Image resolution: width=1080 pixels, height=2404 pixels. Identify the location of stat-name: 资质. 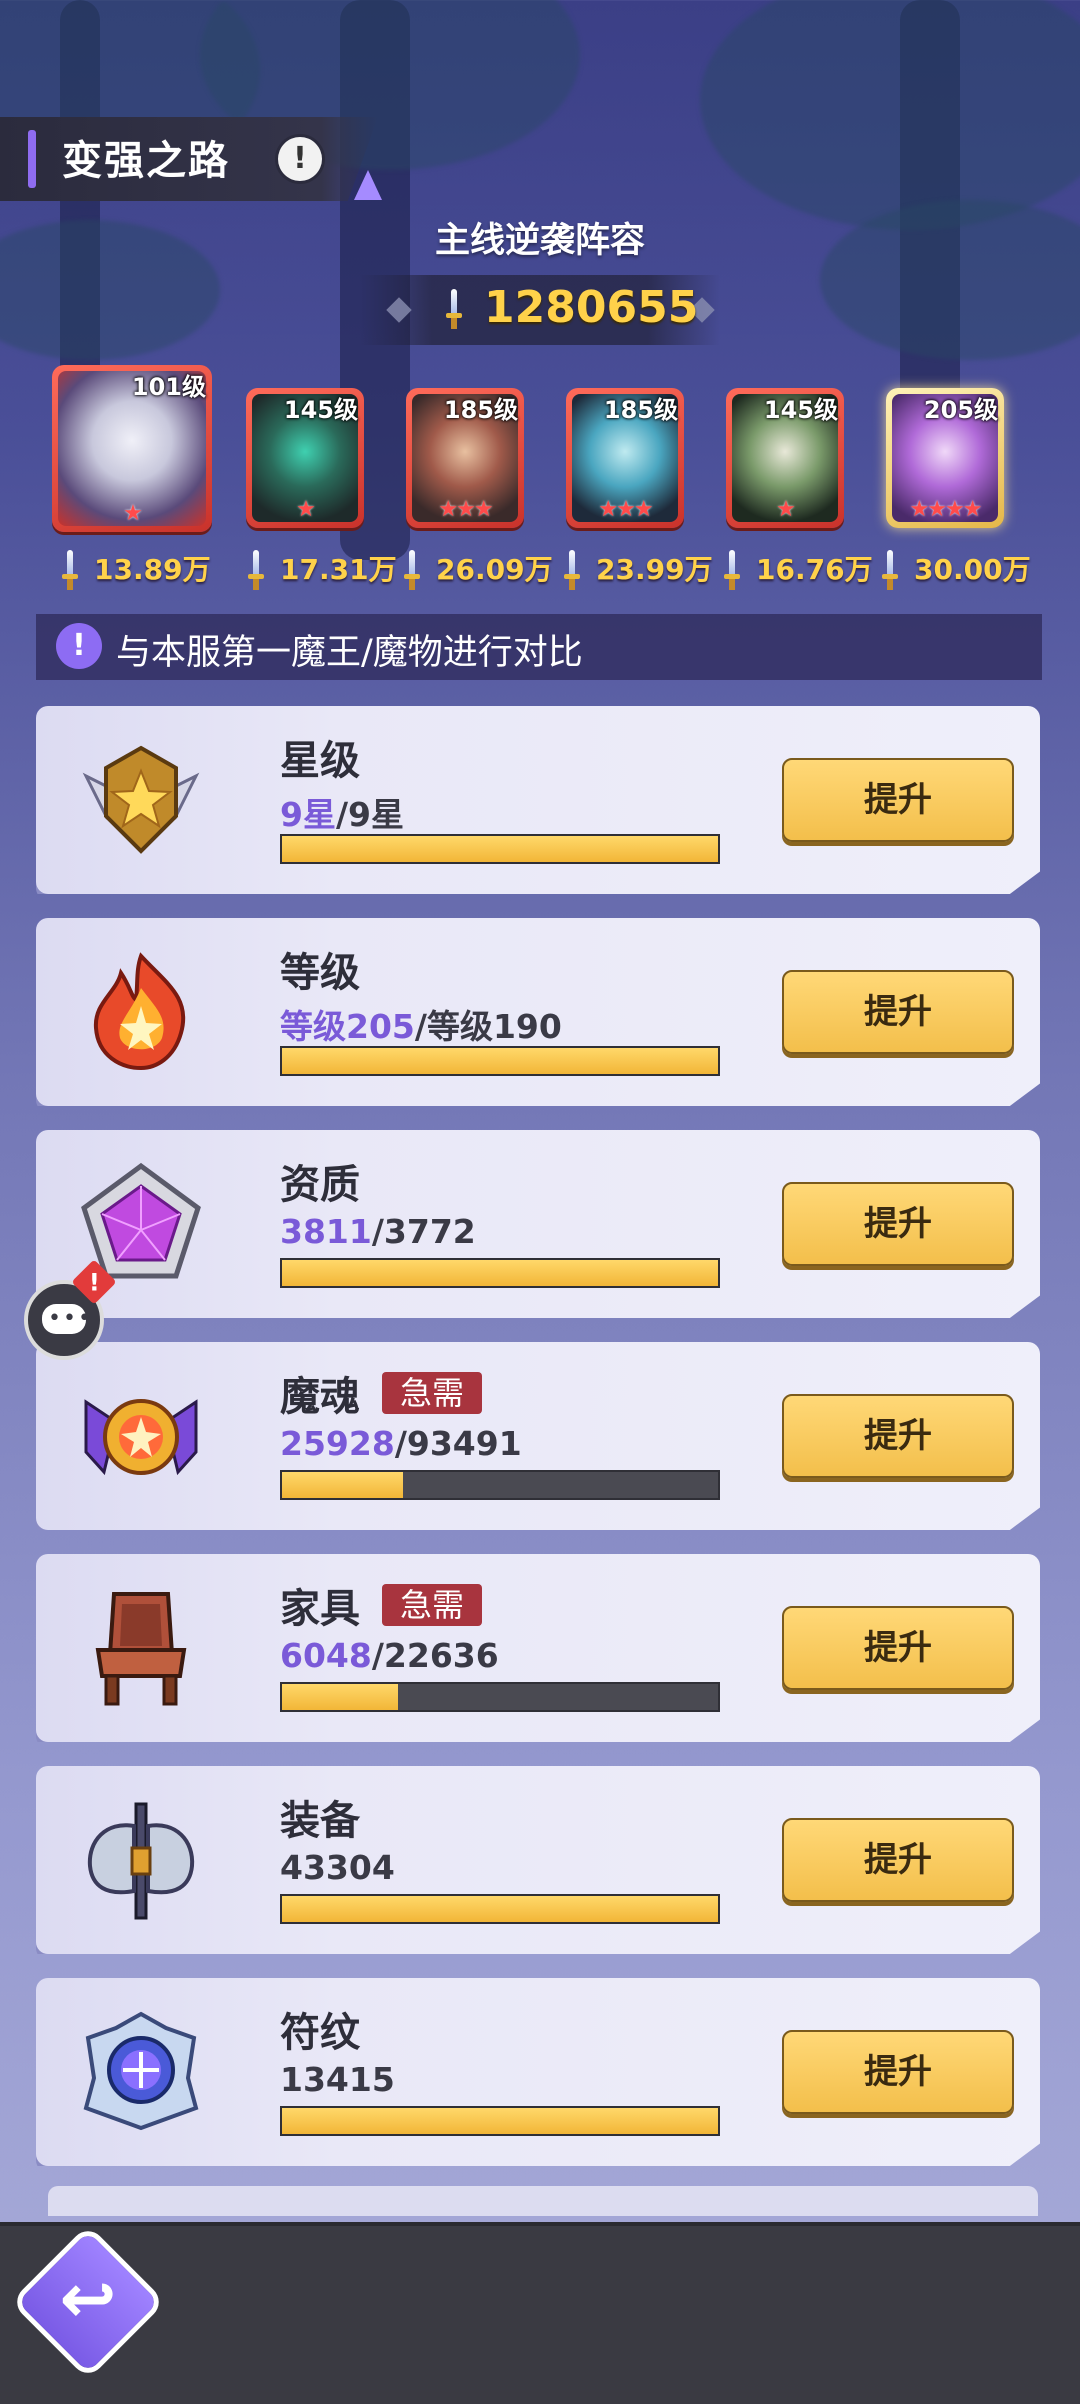
(320, 1185).